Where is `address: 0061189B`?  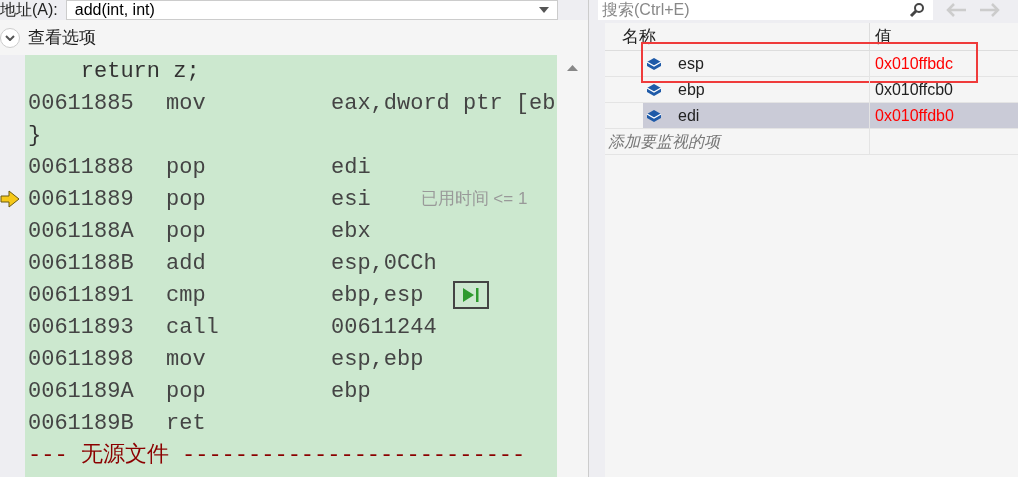 address: 0061189B is located at coordinates (81, 423).